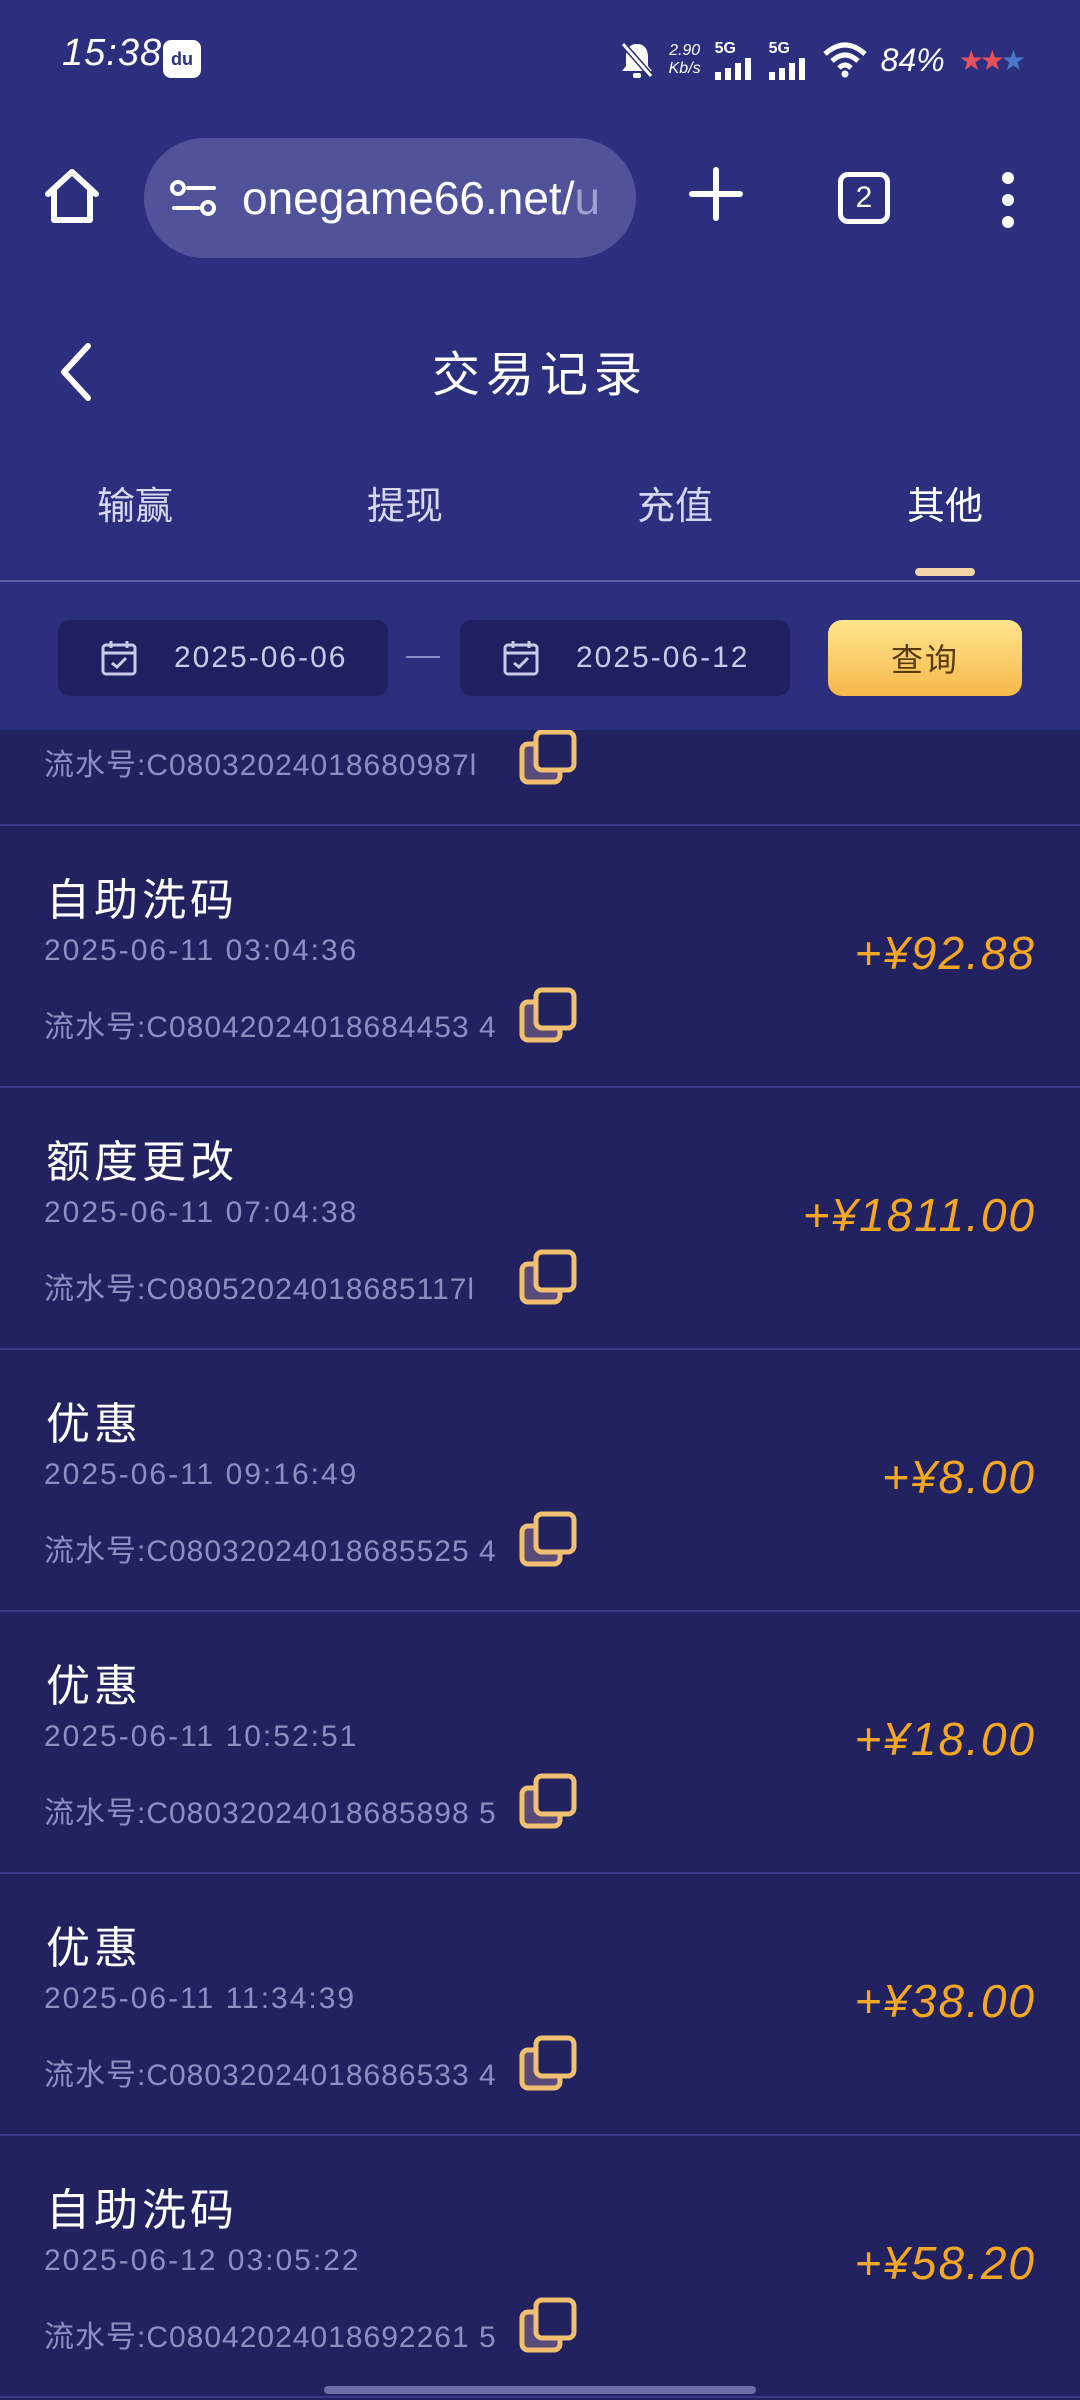 The width and height of the screenshot is (1080, 2400). I want to click on home-icon, so click(72, 196).